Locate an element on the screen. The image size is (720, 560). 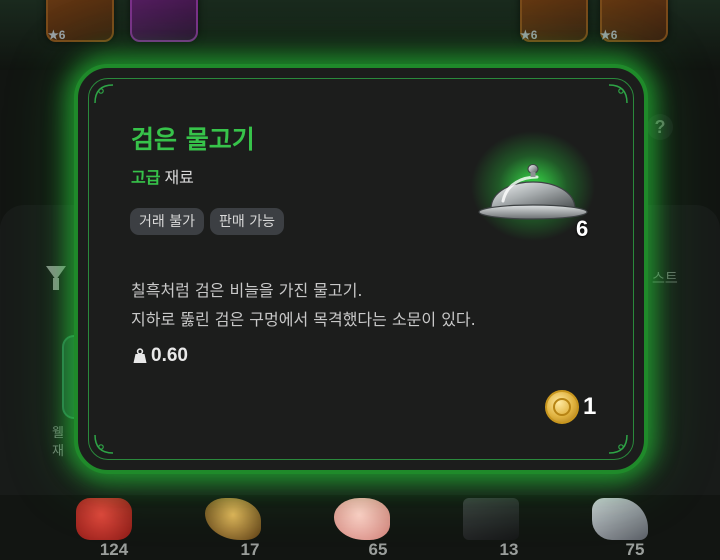
ruby-ore-icon is located at coordinates (104, 519).